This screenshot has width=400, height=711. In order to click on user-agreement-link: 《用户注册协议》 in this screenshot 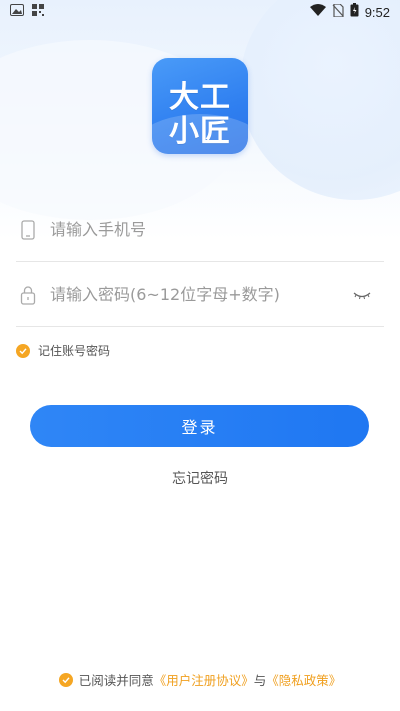, I will do `click(204, 679)`.